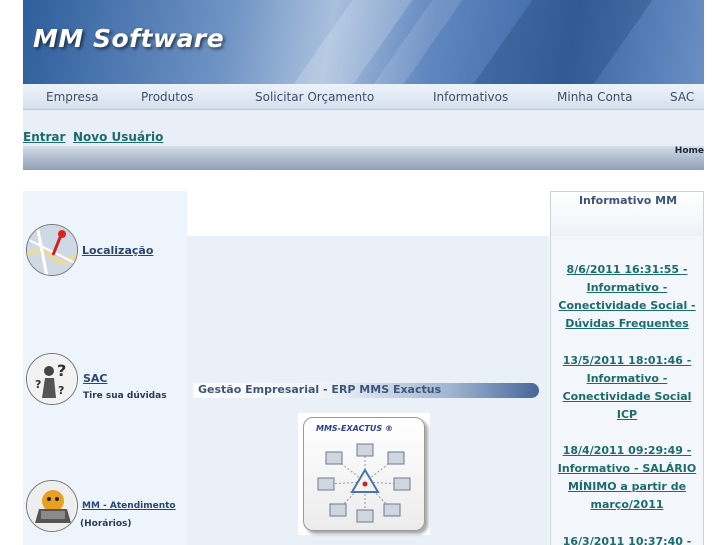 The width and height of the screenshot is (727, 545). I want to click on nav-informativos: Informativos, so click(470, 97).